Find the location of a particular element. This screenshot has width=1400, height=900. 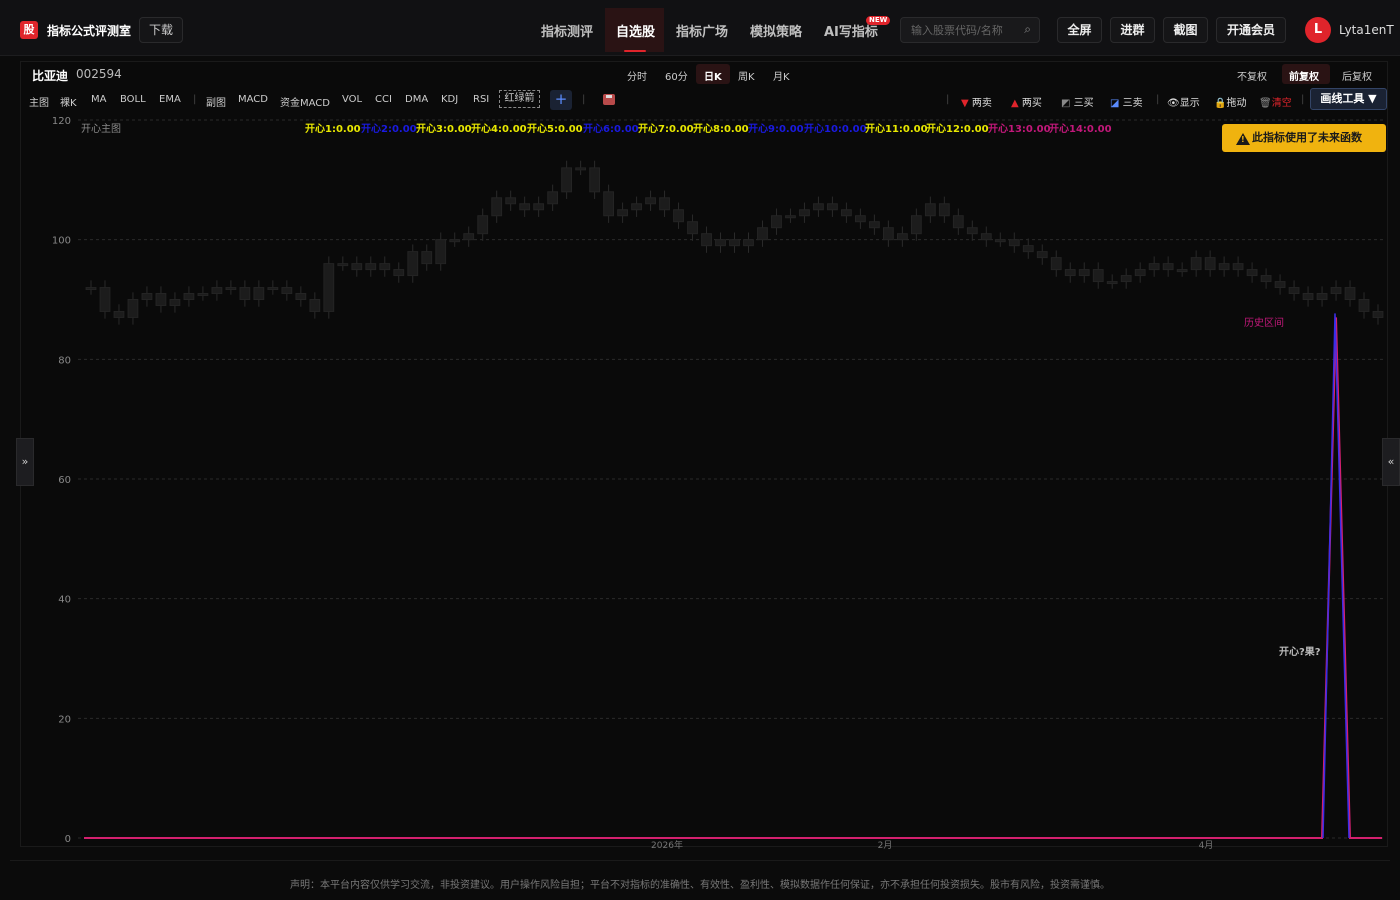

stock-code: 002594 is located at coordinates (99, 74).